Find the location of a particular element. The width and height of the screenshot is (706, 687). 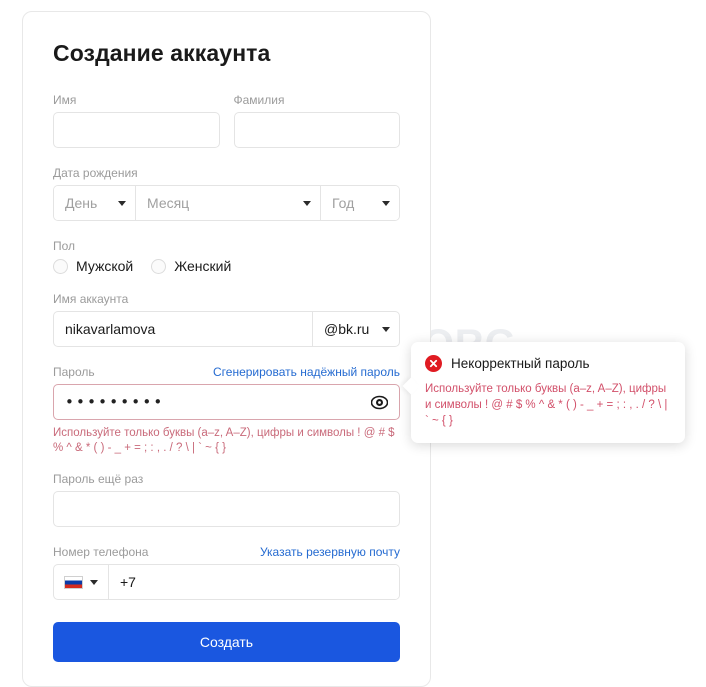

phone-input is located at coordinates (254, 582).